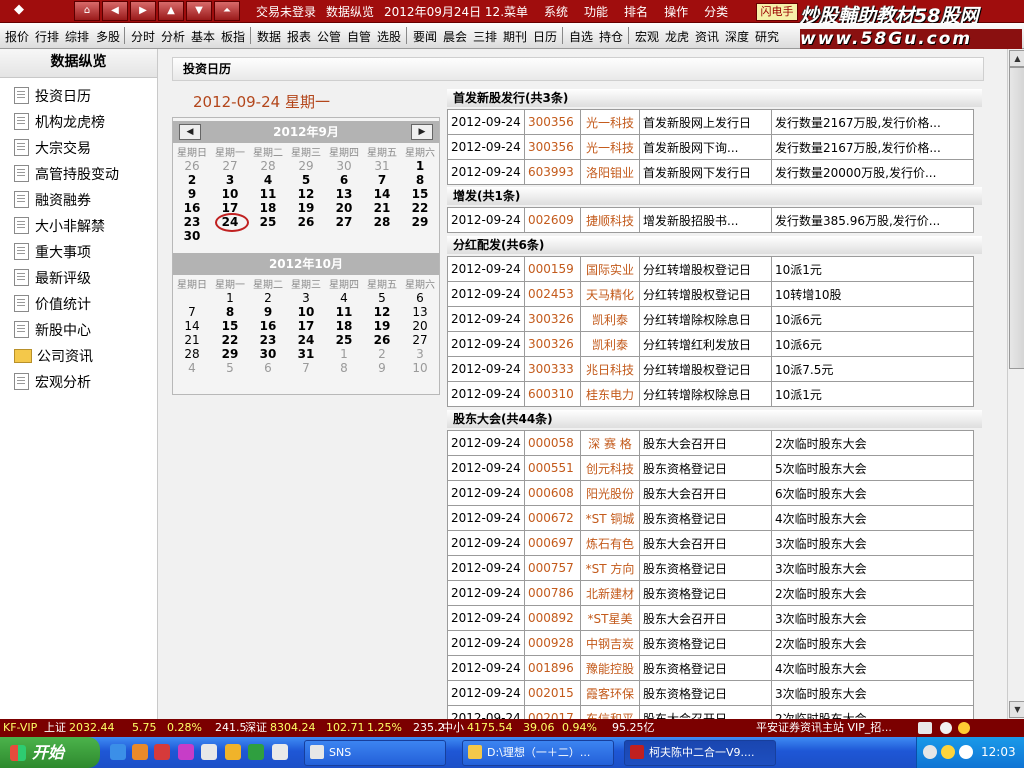  What do you see at coordinates (230, 326) in the screenshot?
I see `calendar-day: 15` at bounding box center [230, 326].